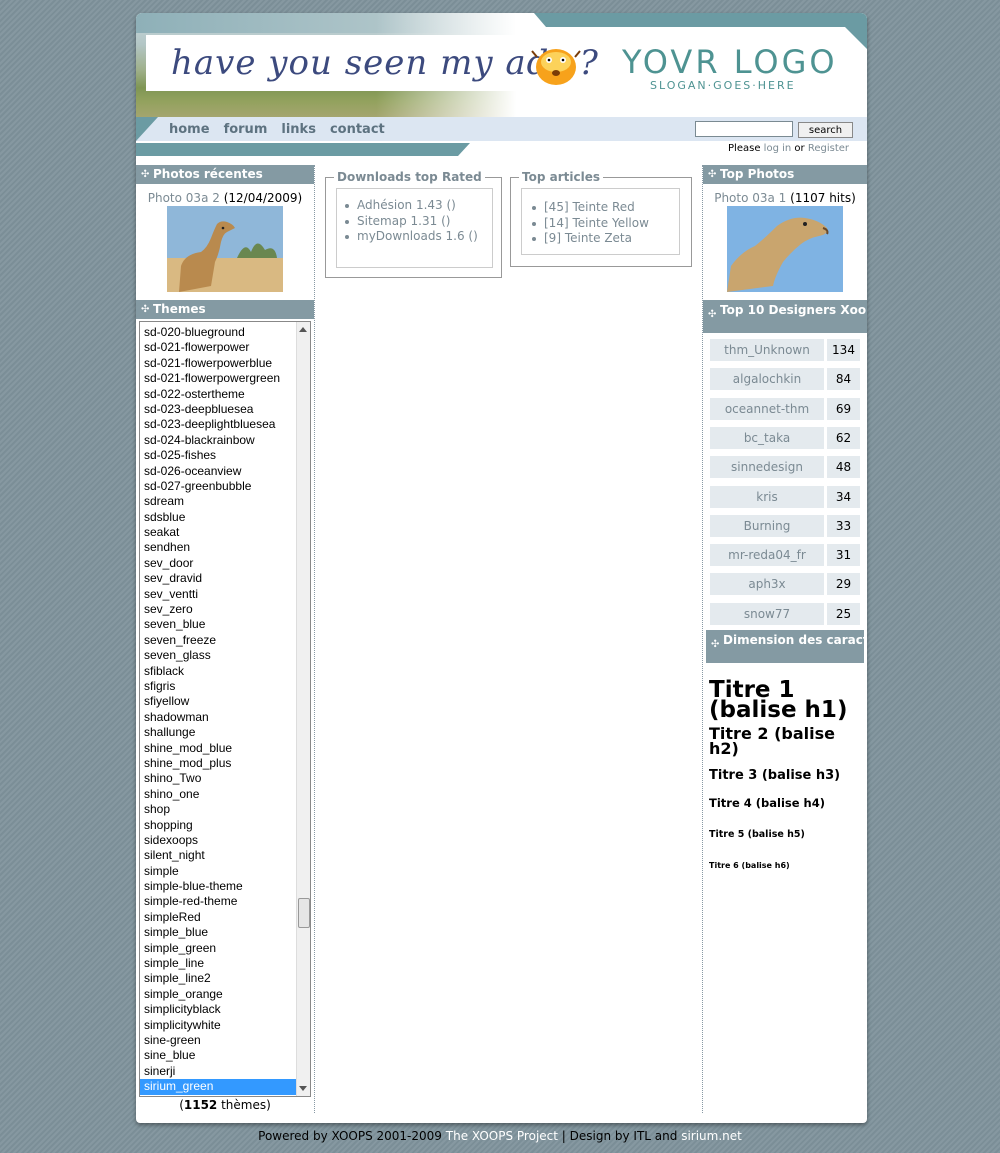 This screenshot has width=1000, height=1153. Describe the element at coordinates (218, 378) in the screenshot. I see `theme-option: sd-021-flowerpowergreen` at that location.